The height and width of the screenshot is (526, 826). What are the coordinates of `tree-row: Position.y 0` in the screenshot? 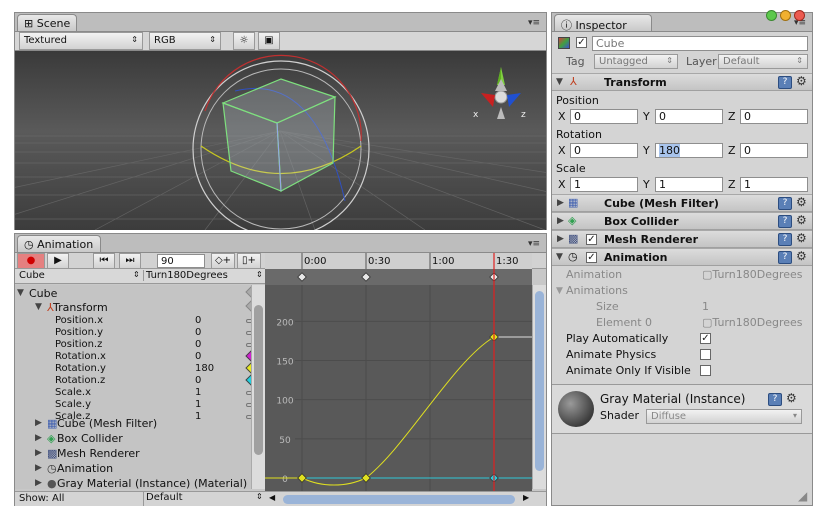 It's located at (133, 333).